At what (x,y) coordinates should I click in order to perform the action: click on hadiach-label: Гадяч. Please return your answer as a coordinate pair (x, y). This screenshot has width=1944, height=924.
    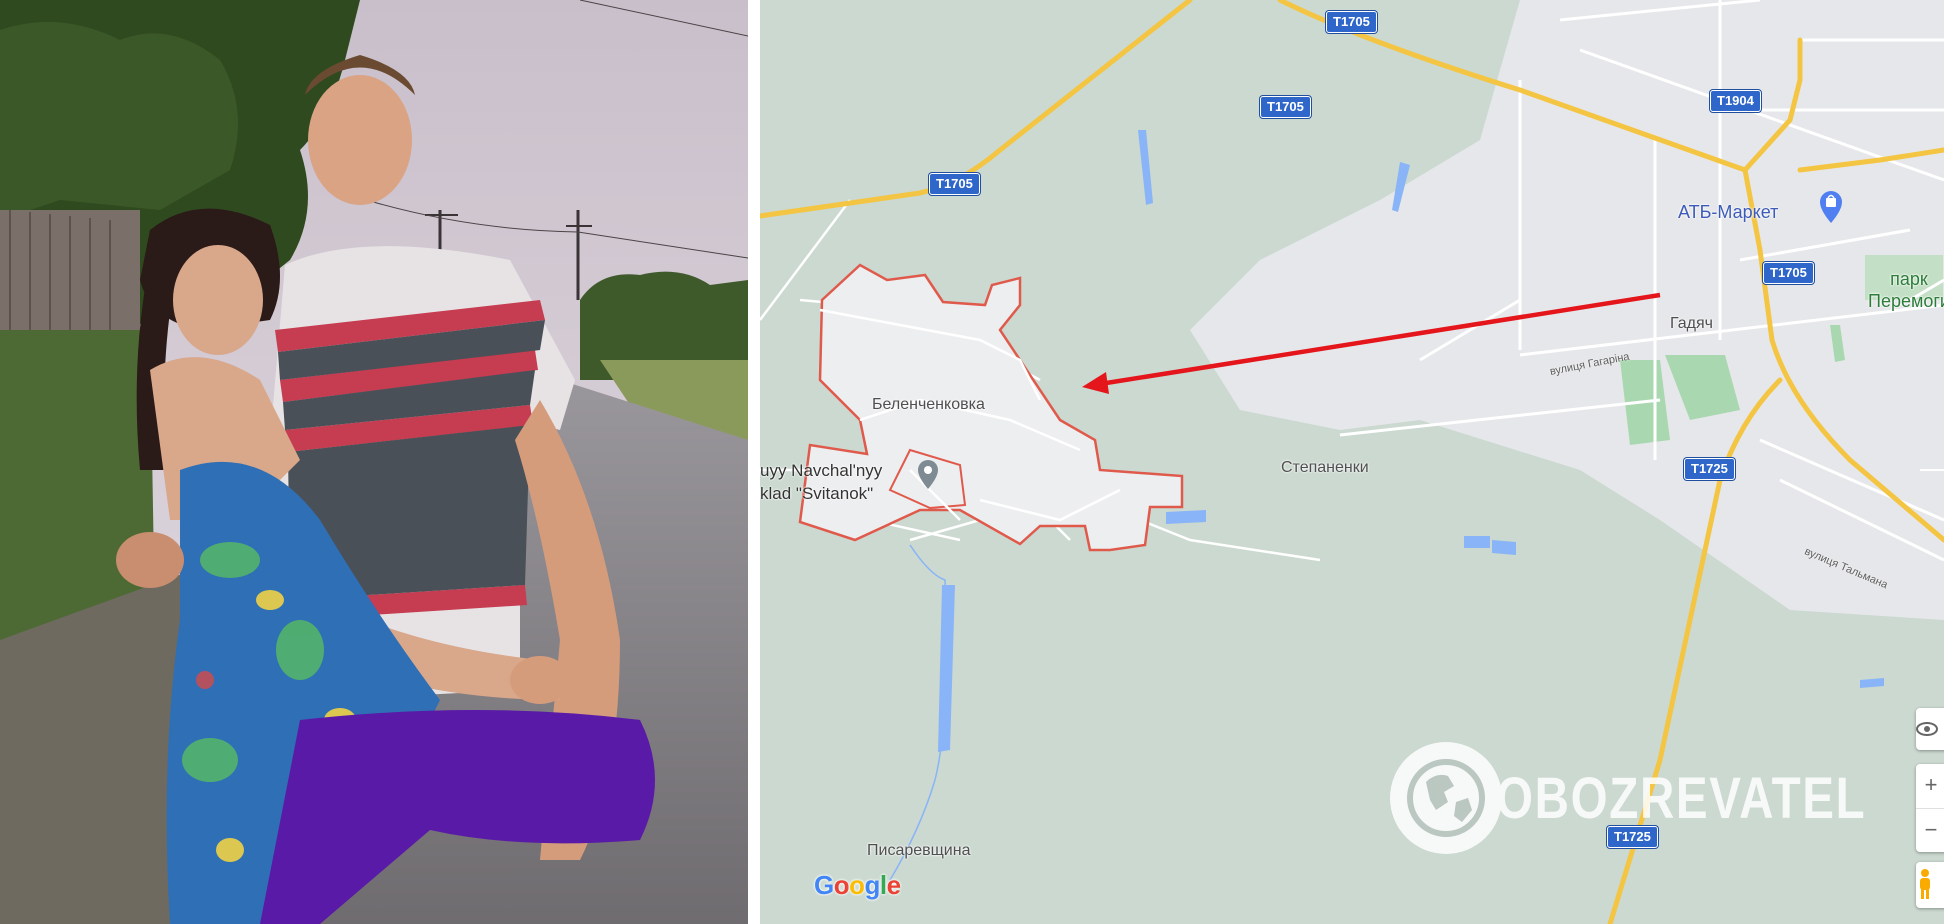
    Looking at the image, I should click on (1691, 323).